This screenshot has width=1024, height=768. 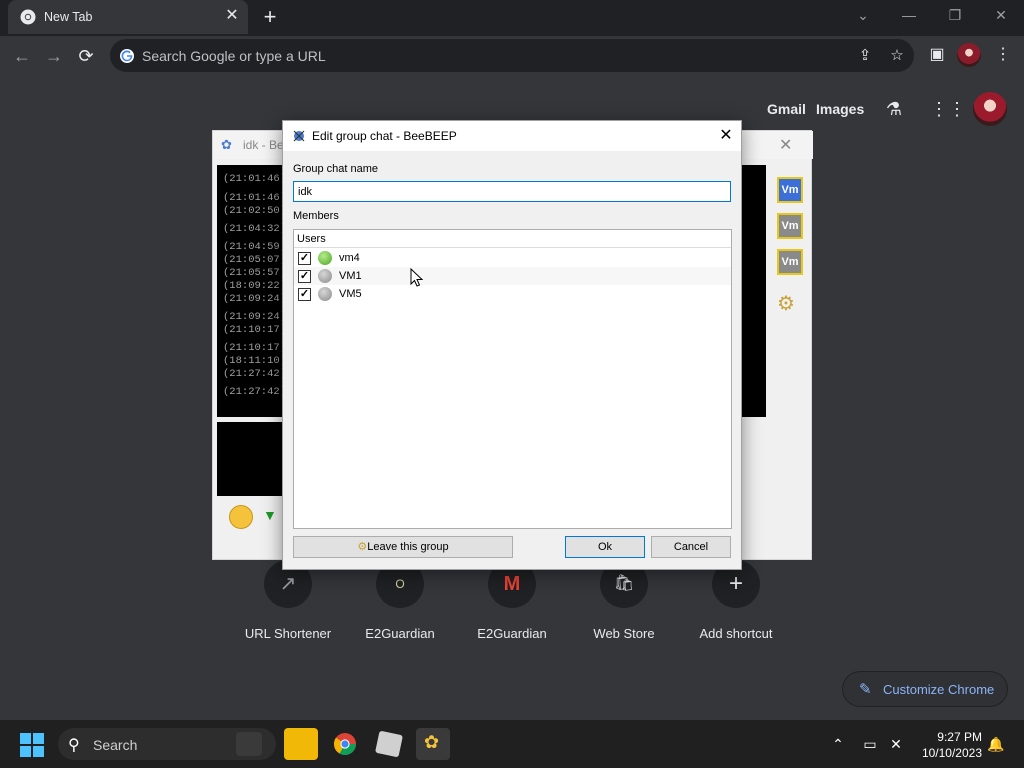 I want to click on log-time: (18:09:22), so click(x=255, y=286).